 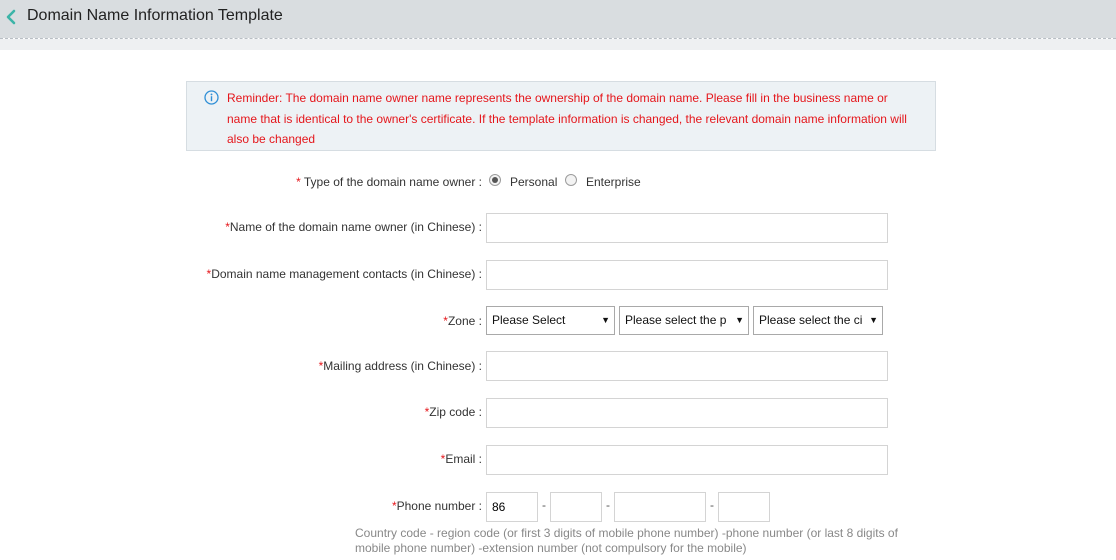 I want to click on zone-province-select: Please select the p ▼, so click(x=684, y=320).